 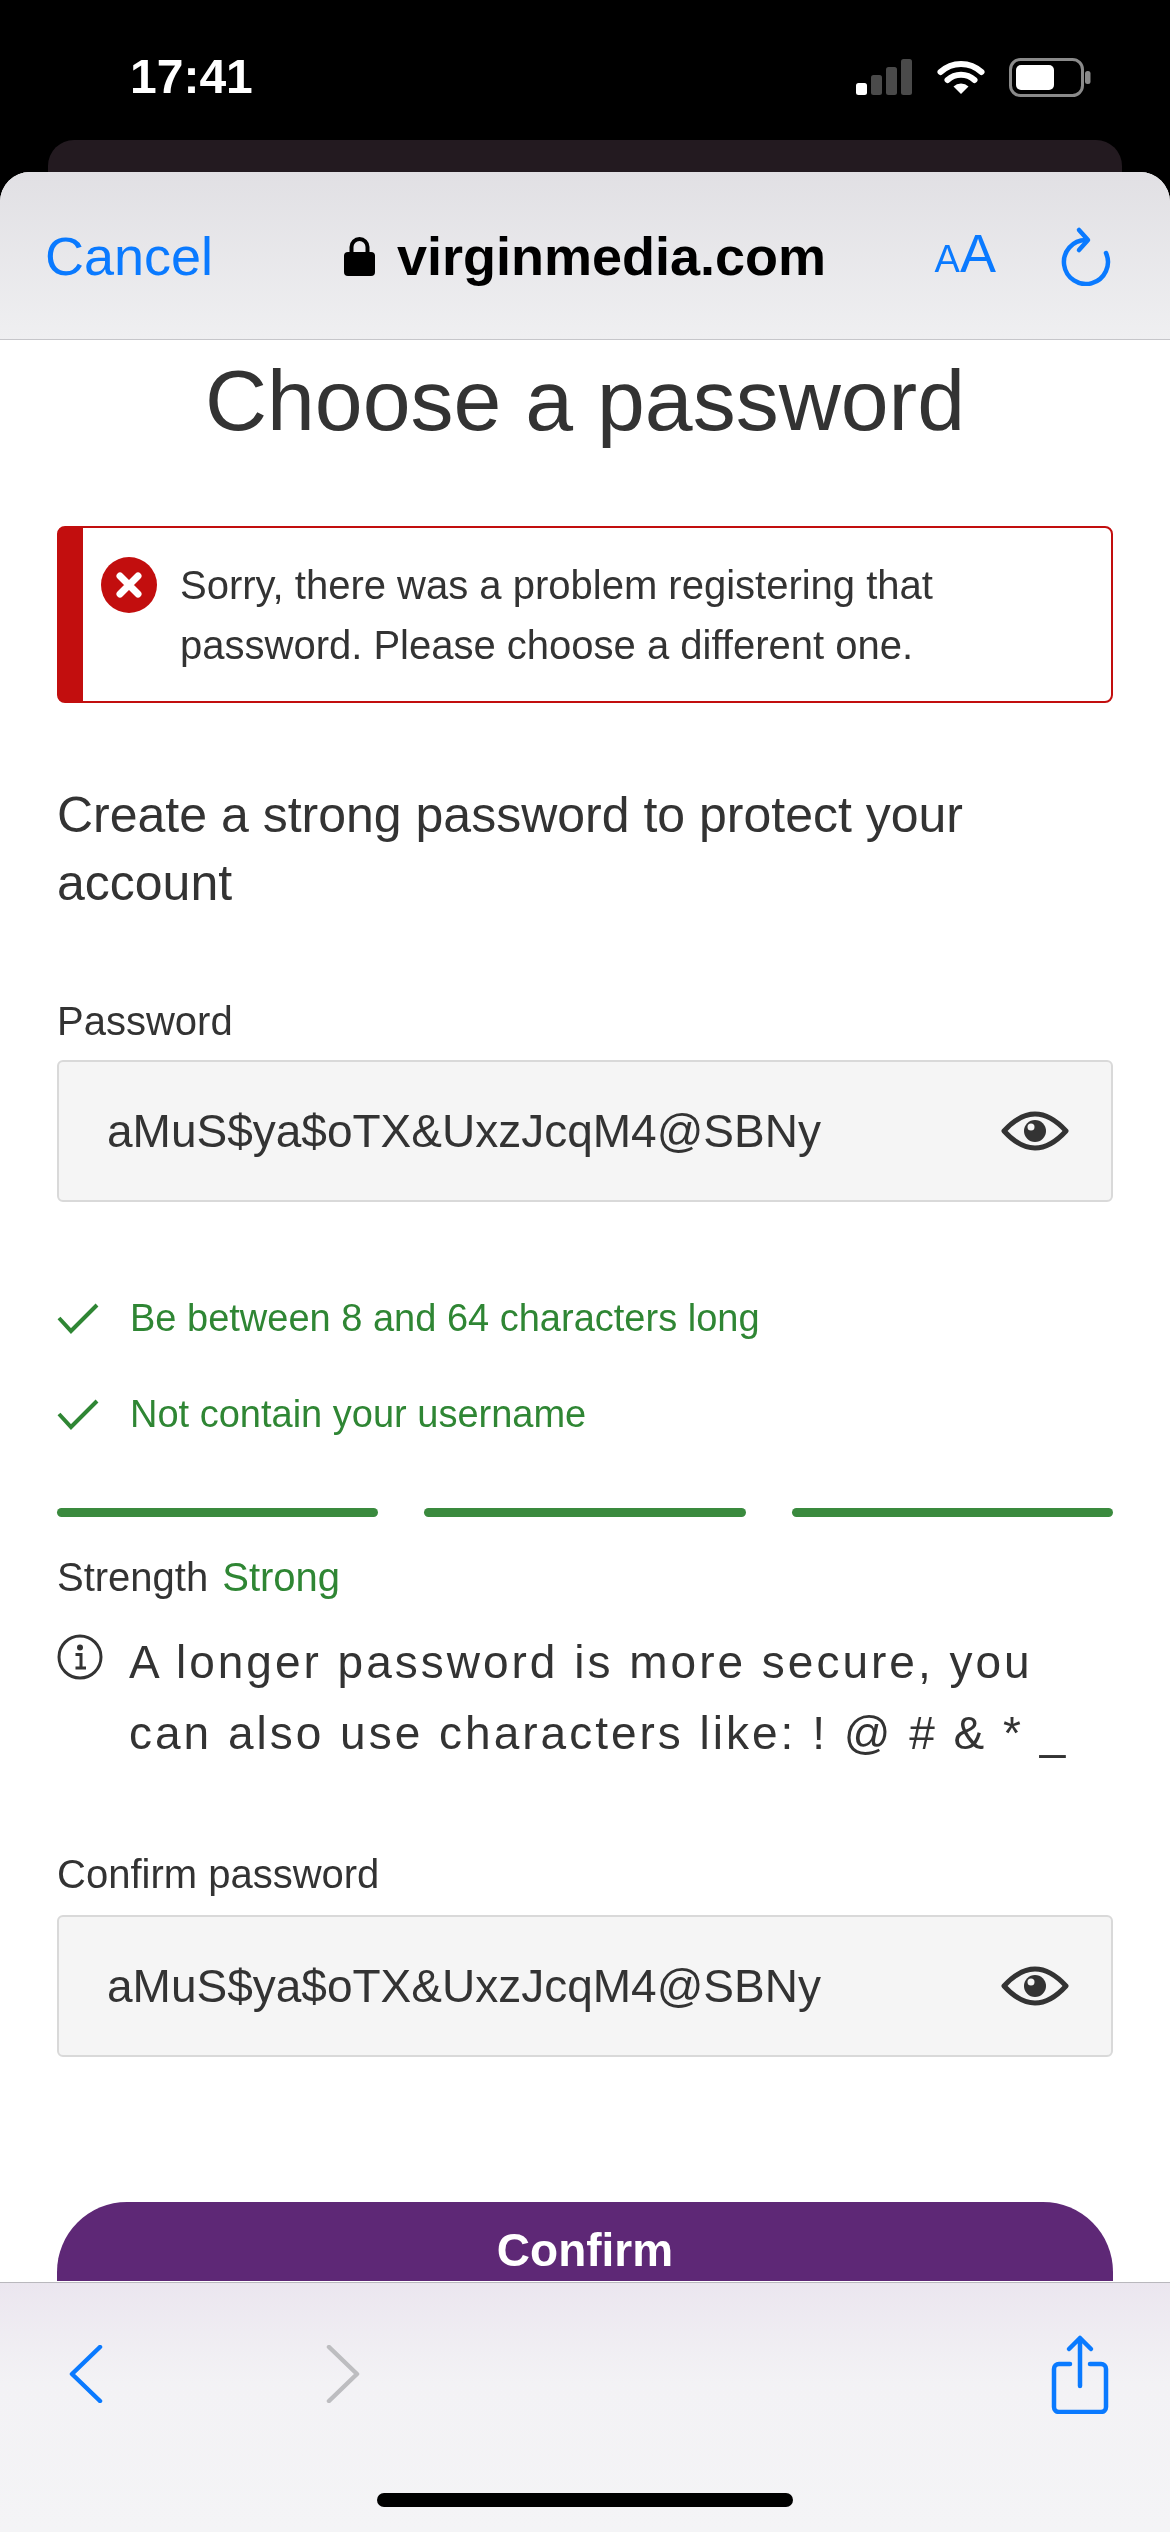 What do you see at coordinates (961, 77) in the screenshot?
I see `wifi-icon` at bounding box center [961, 77].